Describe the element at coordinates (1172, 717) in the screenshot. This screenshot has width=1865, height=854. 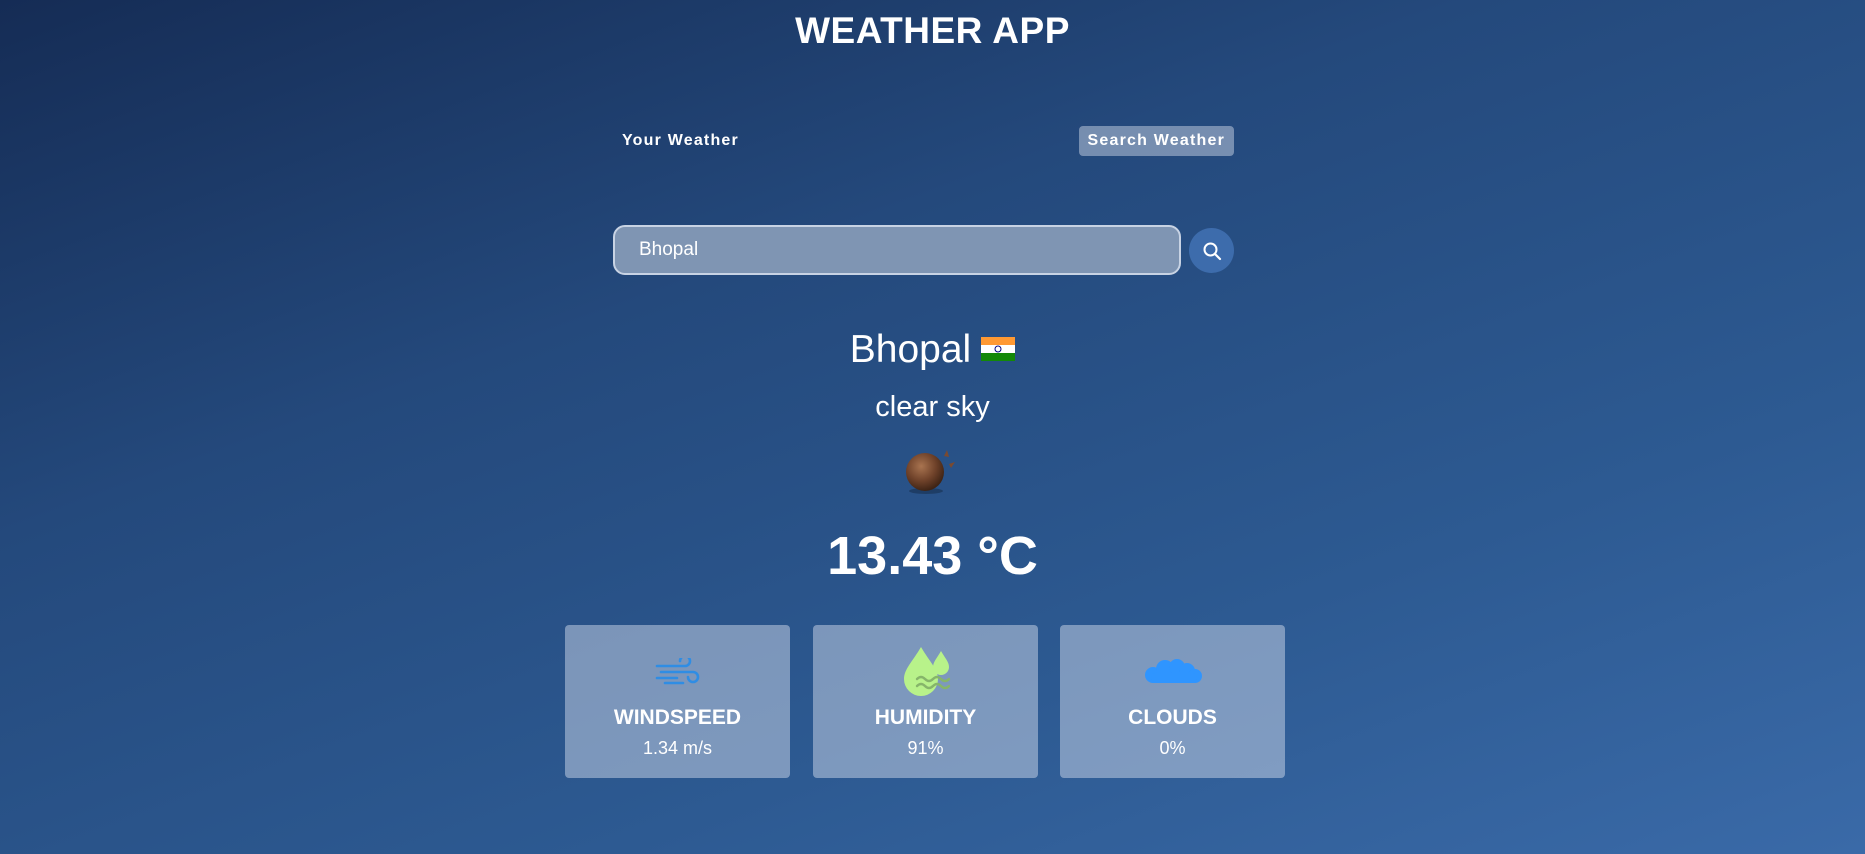
I see `clouds-label: CLOUDS` at that location.